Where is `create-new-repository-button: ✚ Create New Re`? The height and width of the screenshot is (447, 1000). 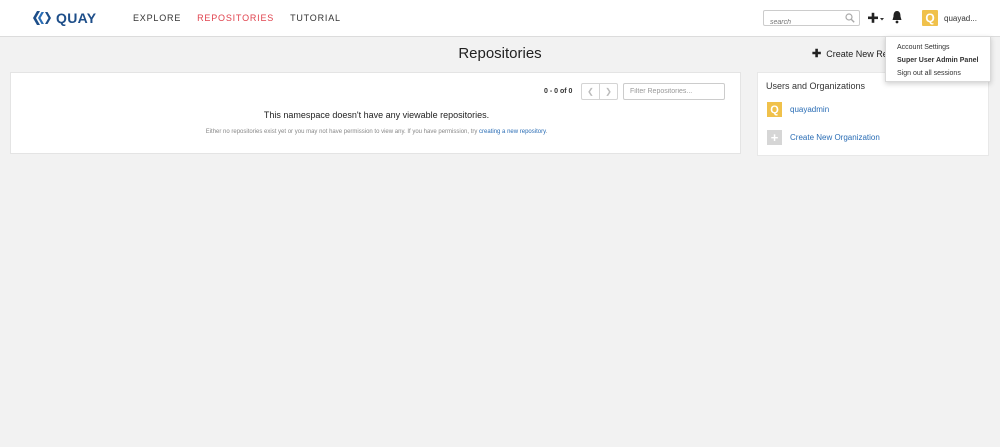
create-new-repository-button: ✚ Create New Re is located at coordinates (850, 53).